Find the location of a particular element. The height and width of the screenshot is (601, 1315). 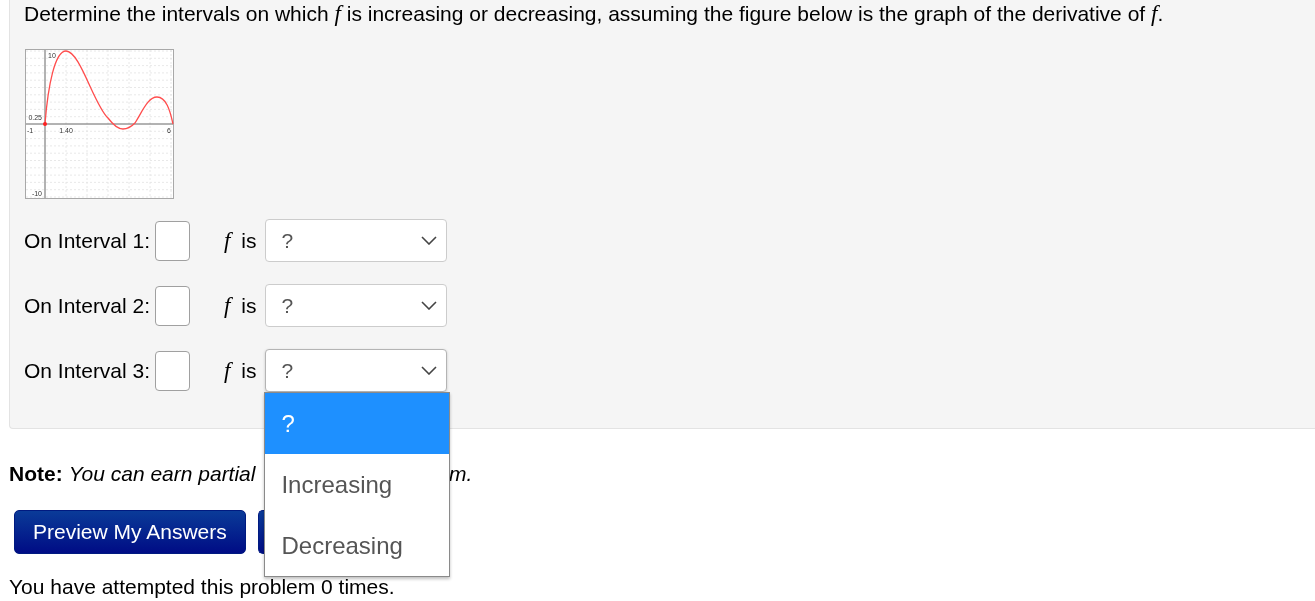

dropdown-option: Increasing is located at coordinates (357, 484).